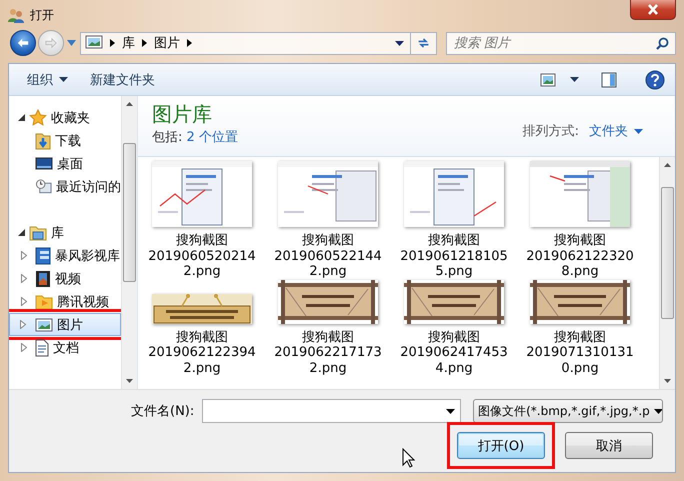 This screenshot has height=481, width=684. Describe the element at coordinates (328, 256) in the screenshot. I see `file-name: 搜狗截图 2019060522144 2.png` at that location.